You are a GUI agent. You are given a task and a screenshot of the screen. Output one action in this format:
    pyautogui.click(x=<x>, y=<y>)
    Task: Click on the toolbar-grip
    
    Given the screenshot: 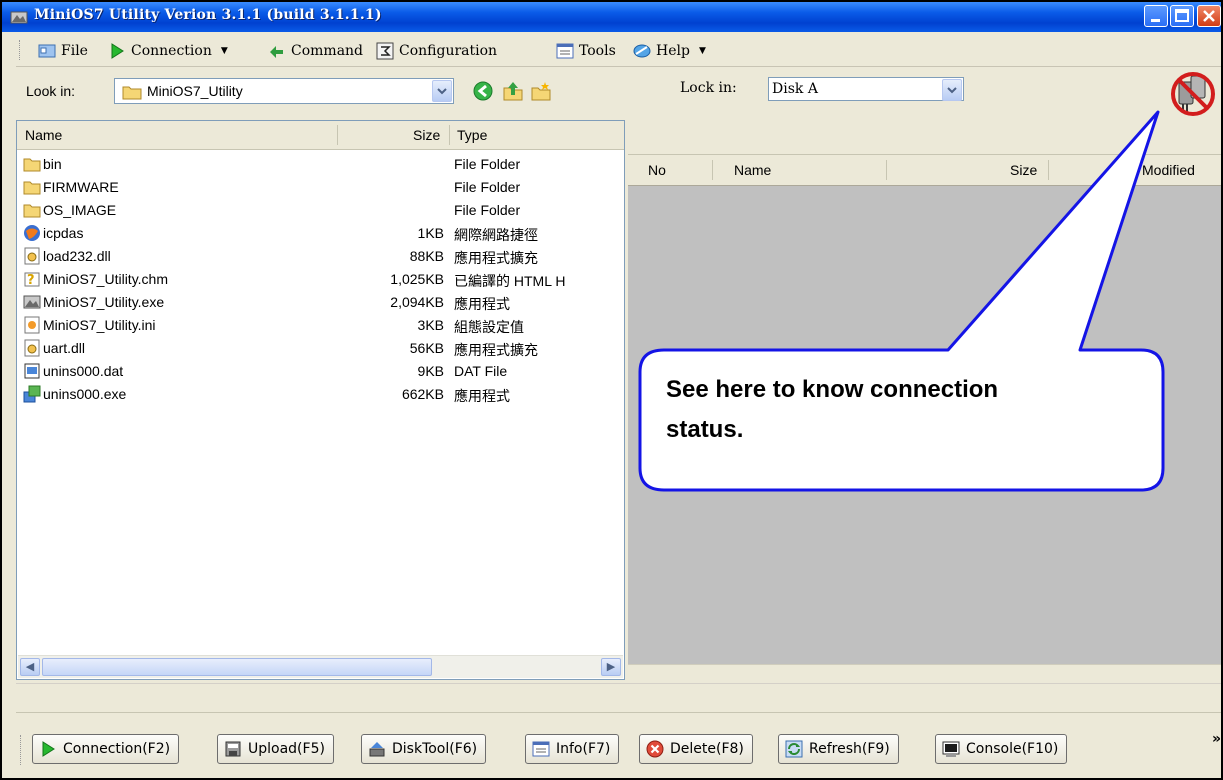 What is the action you would take?
    pyautogui.click(x=22, y=750)
    